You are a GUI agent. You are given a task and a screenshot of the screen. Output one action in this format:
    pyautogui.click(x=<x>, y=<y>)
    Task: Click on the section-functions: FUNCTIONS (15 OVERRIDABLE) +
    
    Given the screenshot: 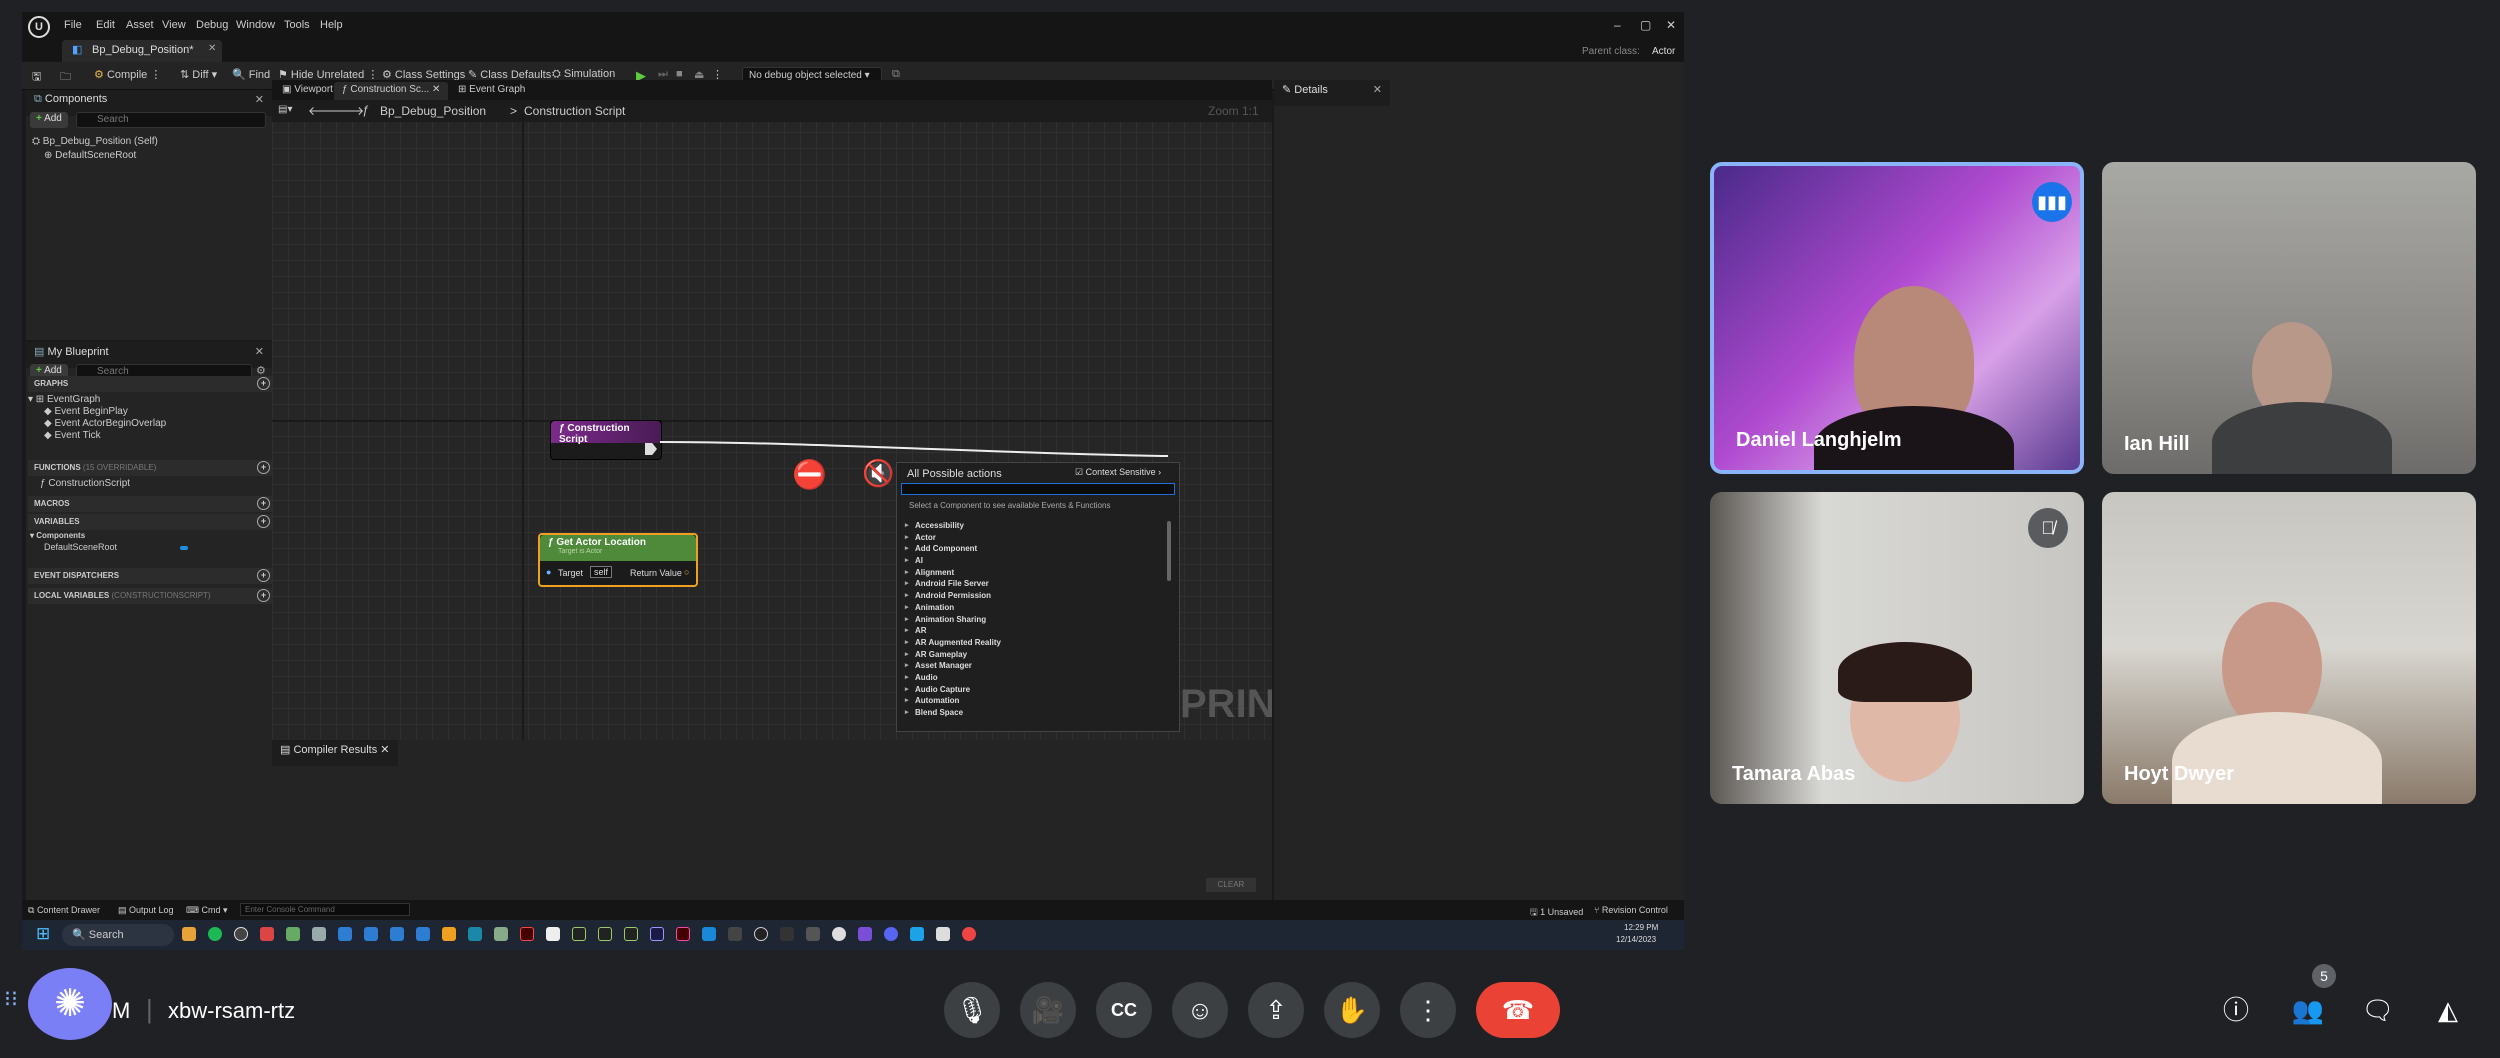 What is the action you would take?
    pyautogui.click(x=151, y=468)
    